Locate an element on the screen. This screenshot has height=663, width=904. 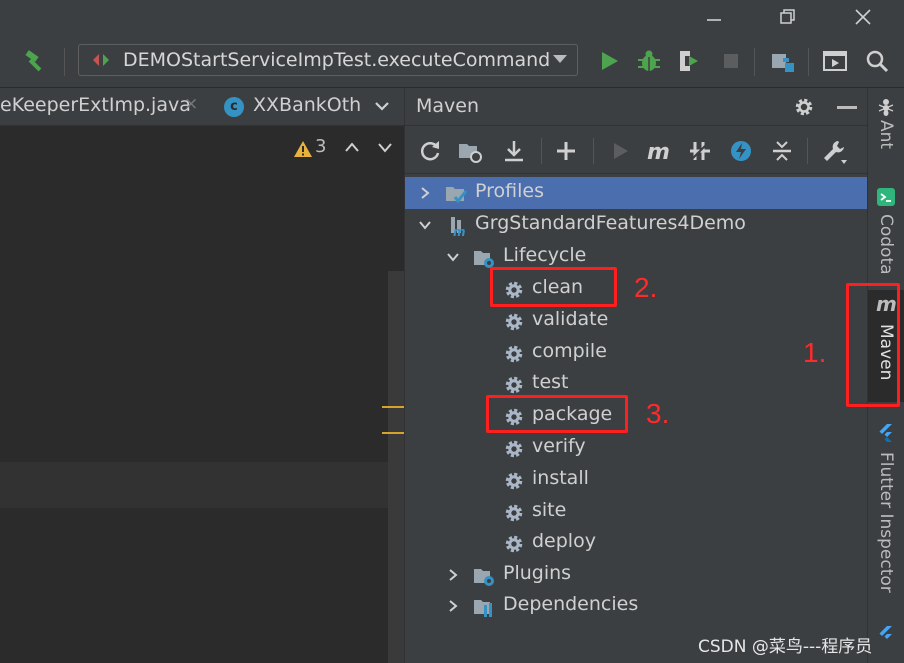
annotation-number: 2. is located at coordinates (646, 287).